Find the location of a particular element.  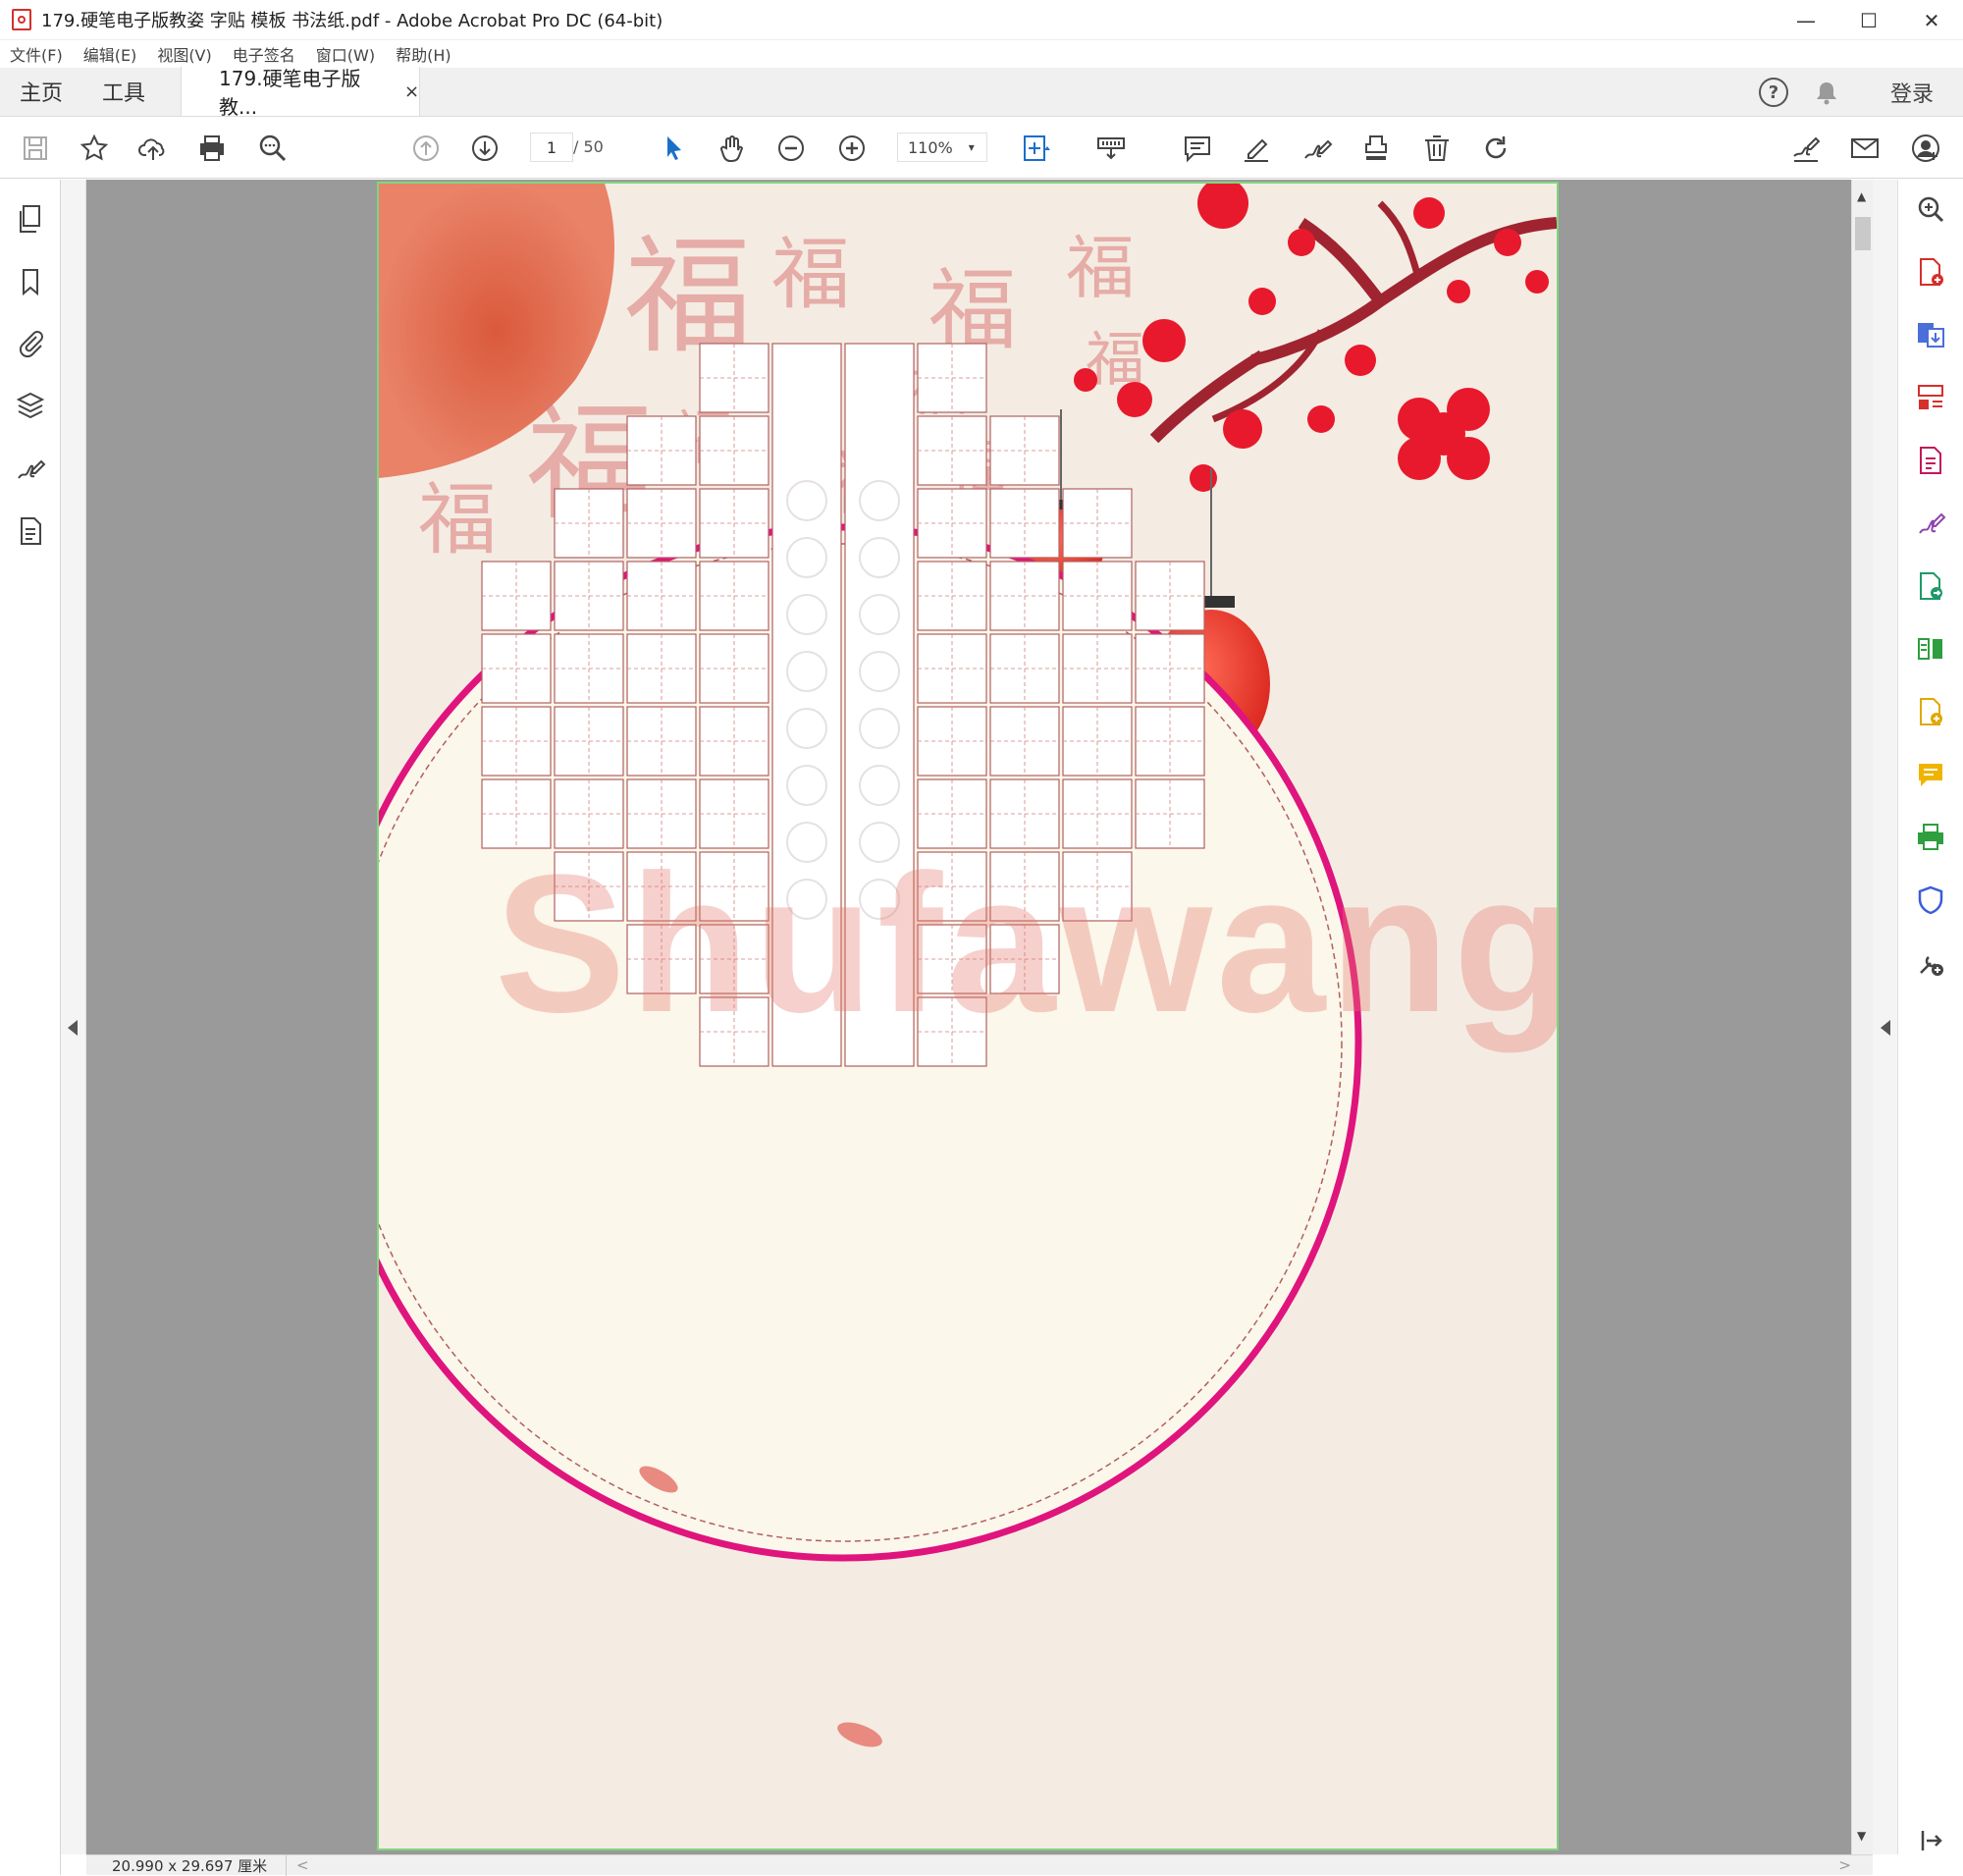

more-tools-icon is located at coordinates (1931, 963).